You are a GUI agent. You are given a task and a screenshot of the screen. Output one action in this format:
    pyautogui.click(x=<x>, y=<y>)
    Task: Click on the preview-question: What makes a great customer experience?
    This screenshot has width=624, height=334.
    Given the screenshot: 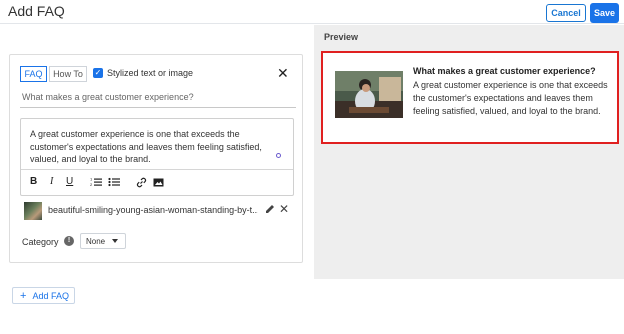 What is the action you would take?
    pyautogui.click(x=504, y=71)
    